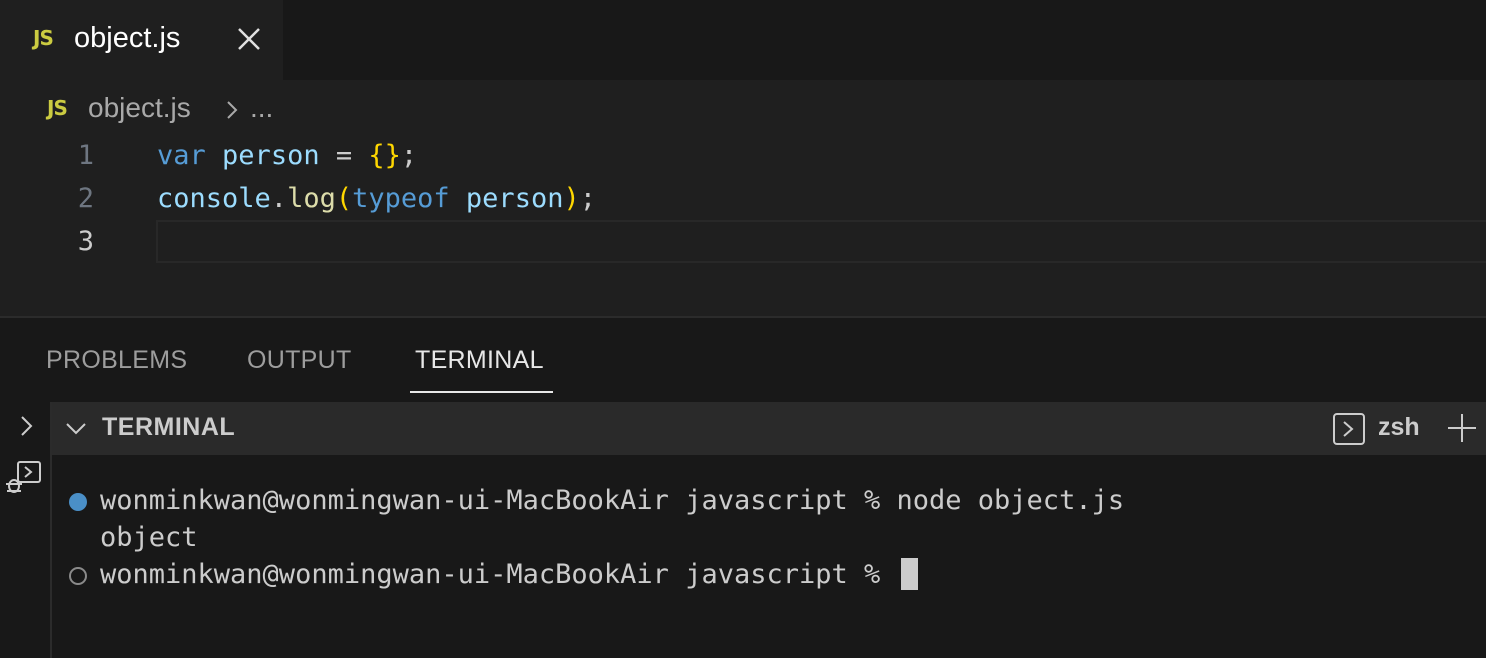 The height and width of the screenshot is (658, 1486). I want to click on code-line: 3, so click(743, 241).